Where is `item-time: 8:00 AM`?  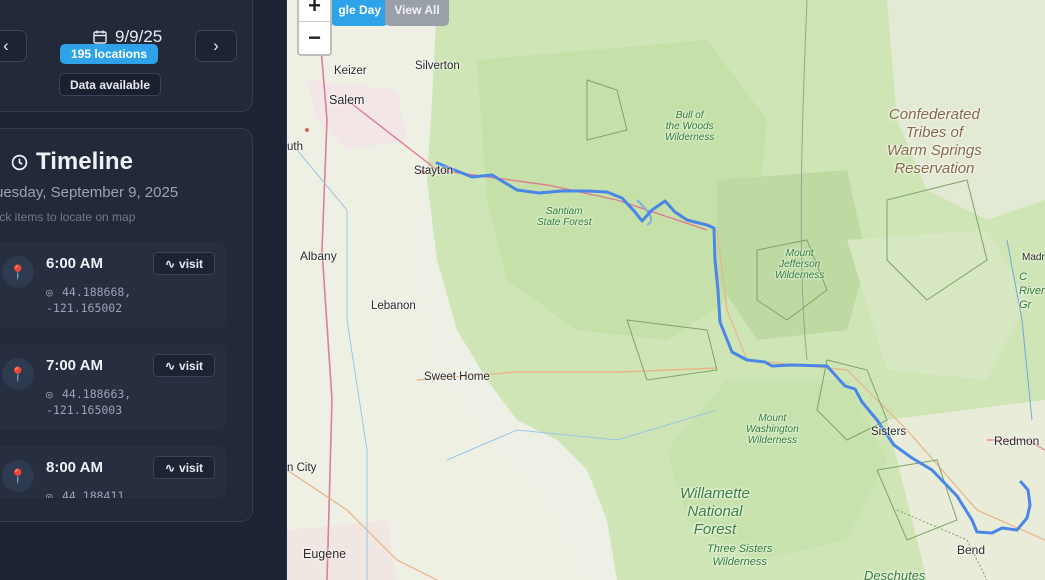
item-time: 8:00 AM is located at coordinates (74, 467).